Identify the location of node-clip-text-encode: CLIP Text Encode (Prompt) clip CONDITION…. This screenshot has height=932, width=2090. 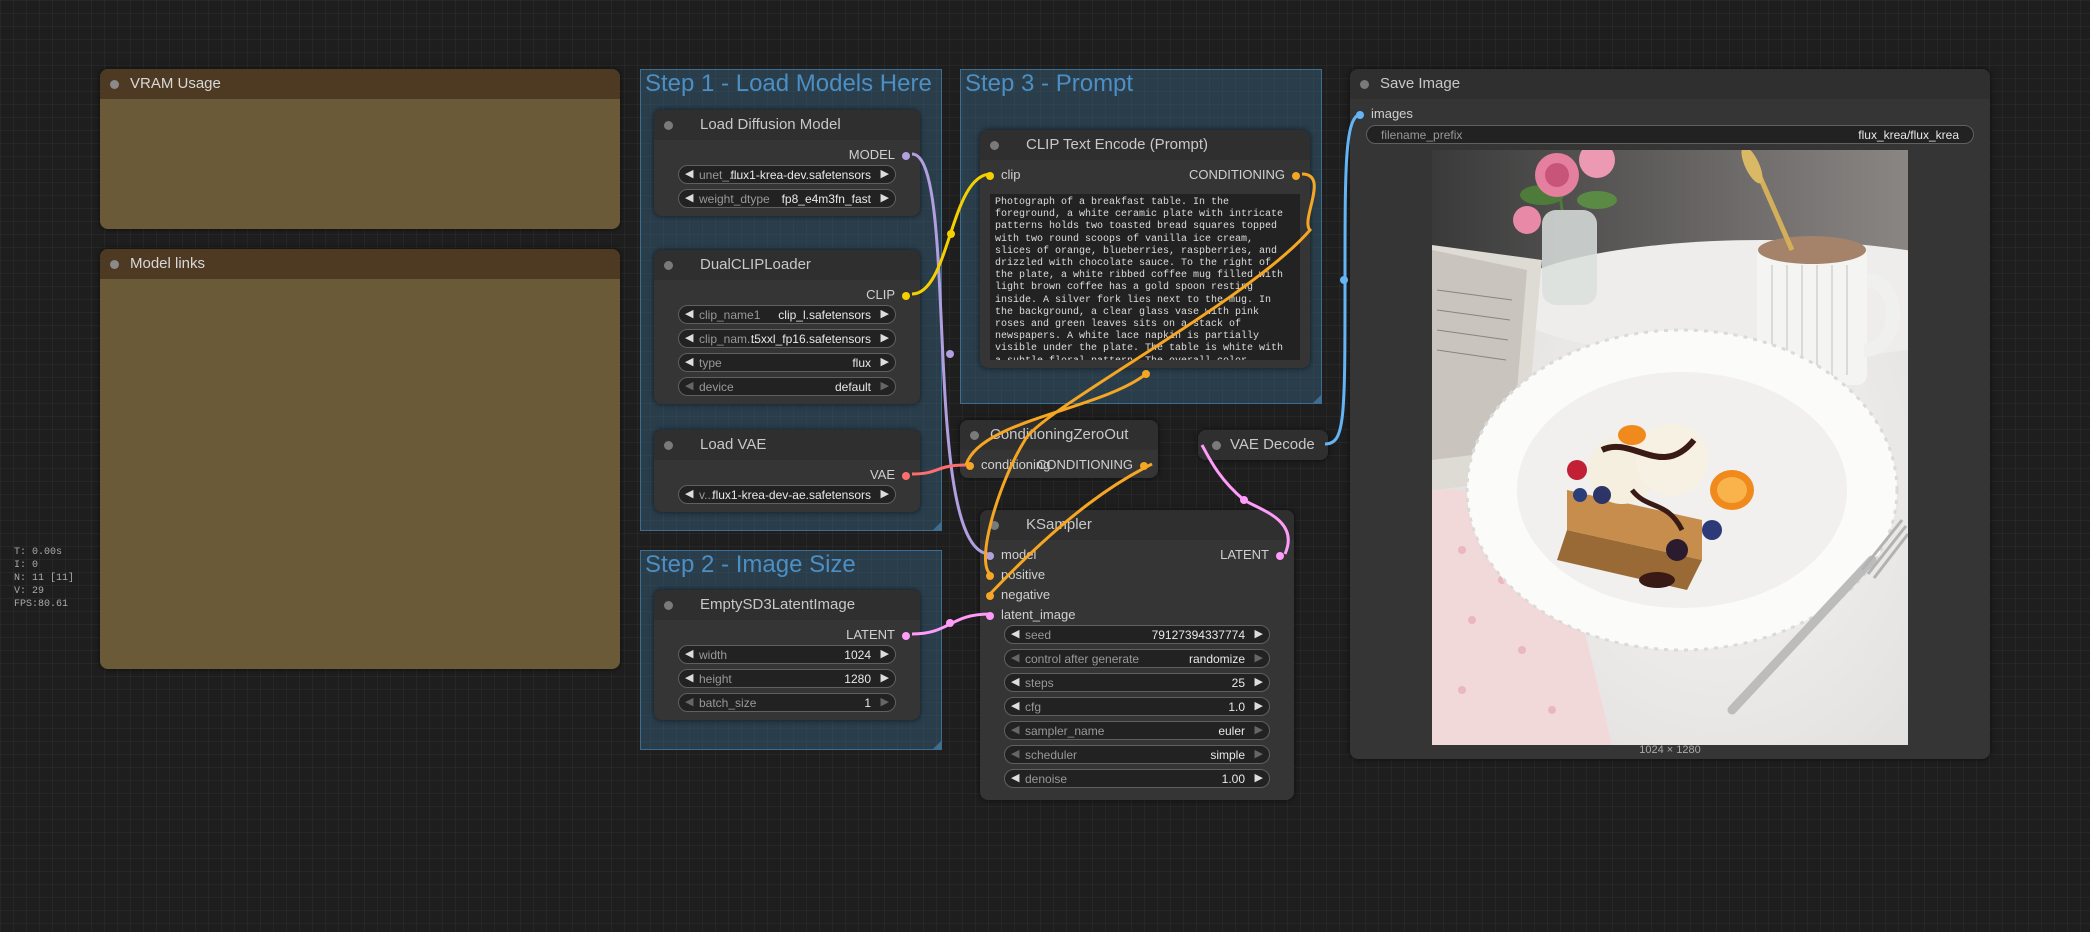
(1145, 249).